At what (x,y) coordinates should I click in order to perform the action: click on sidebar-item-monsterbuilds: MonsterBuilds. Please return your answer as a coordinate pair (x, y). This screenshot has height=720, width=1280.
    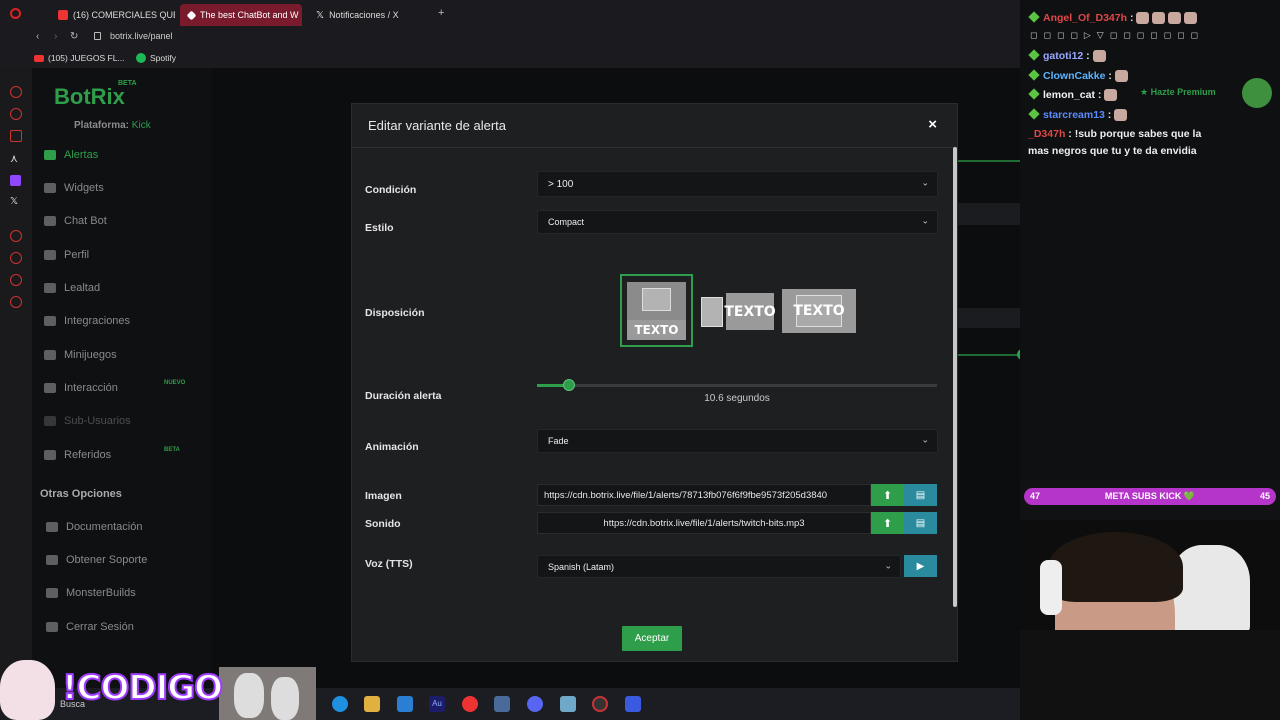
    Looking at the image, I should click on (91, 593).